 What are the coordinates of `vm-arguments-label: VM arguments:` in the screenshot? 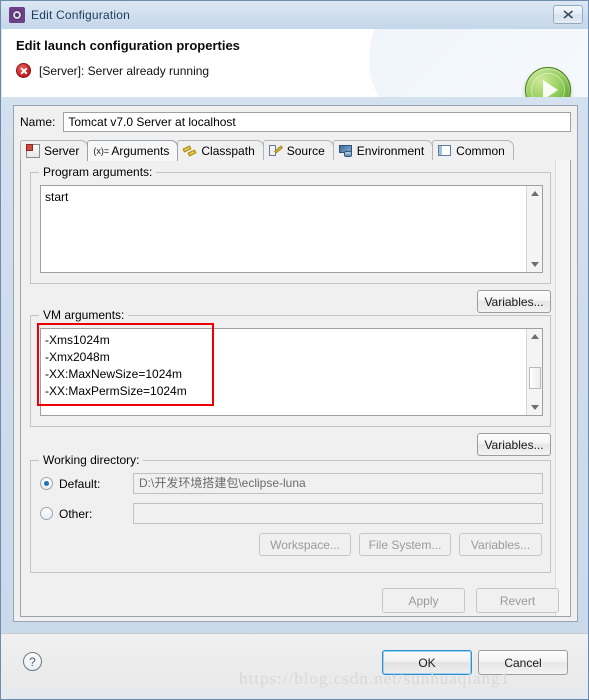 It's located at (84, 315).